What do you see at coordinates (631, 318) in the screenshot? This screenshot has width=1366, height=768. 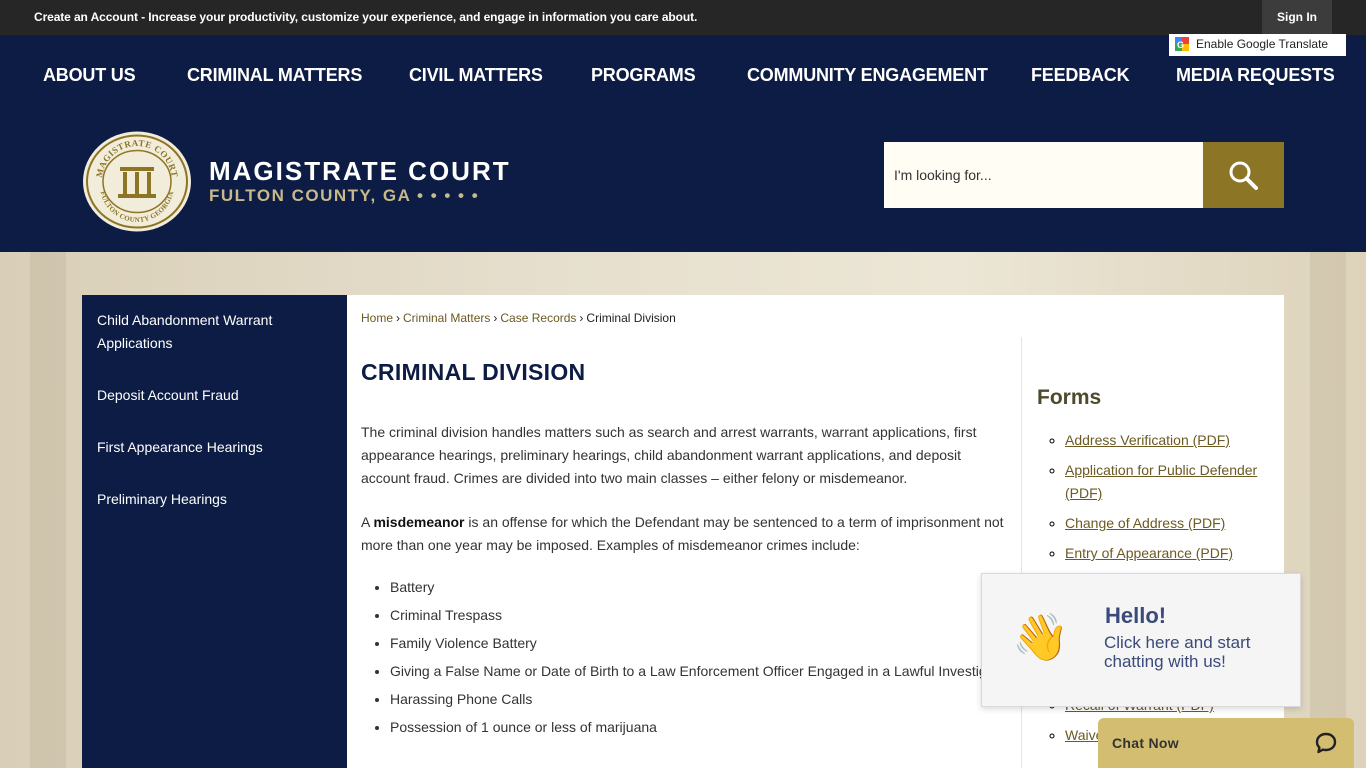 I see `breadcrumb-current: Criminal Division` at bounding box center [631, 318].